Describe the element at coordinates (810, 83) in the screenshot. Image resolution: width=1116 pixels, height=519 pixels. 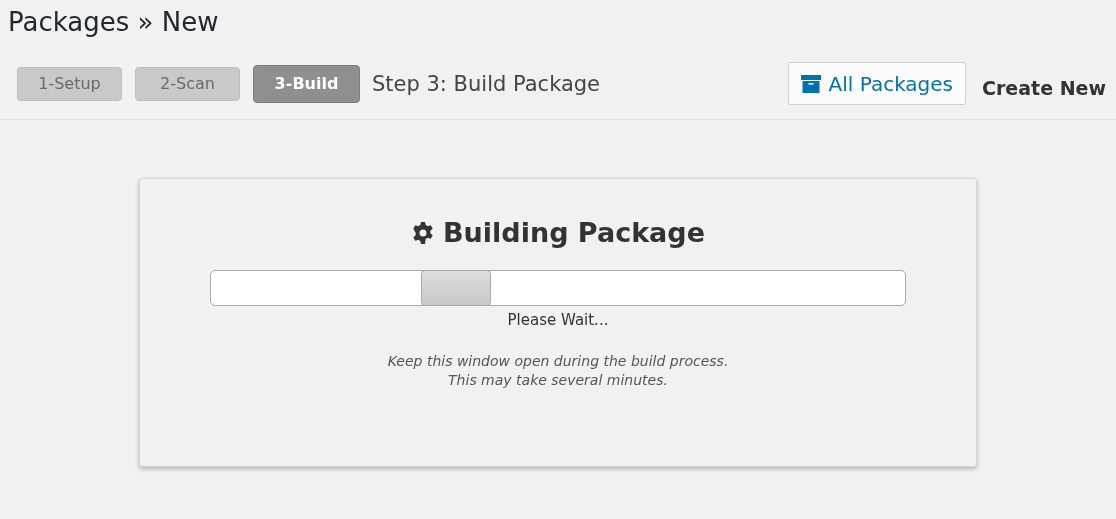
I see `archive-box-icon` at that location.